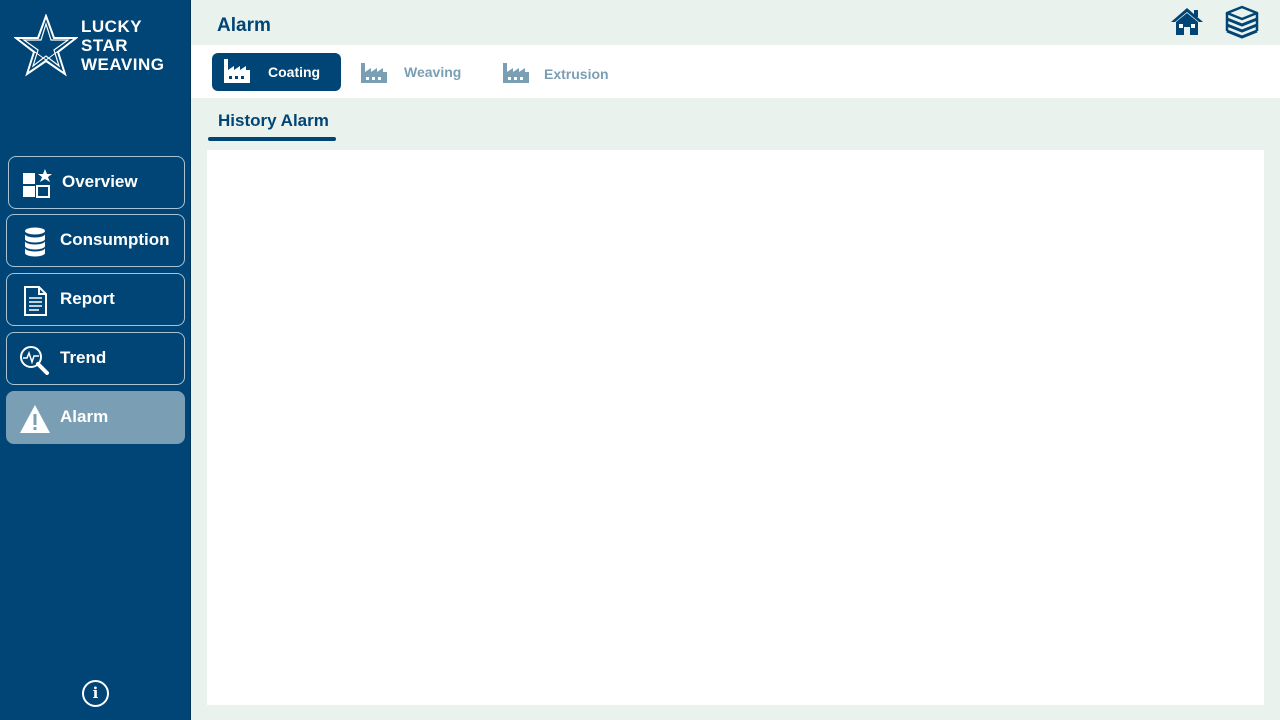 The width and height of the screenshot is (1280, 720). I want to click on layers-icon, so click(1242, 22).